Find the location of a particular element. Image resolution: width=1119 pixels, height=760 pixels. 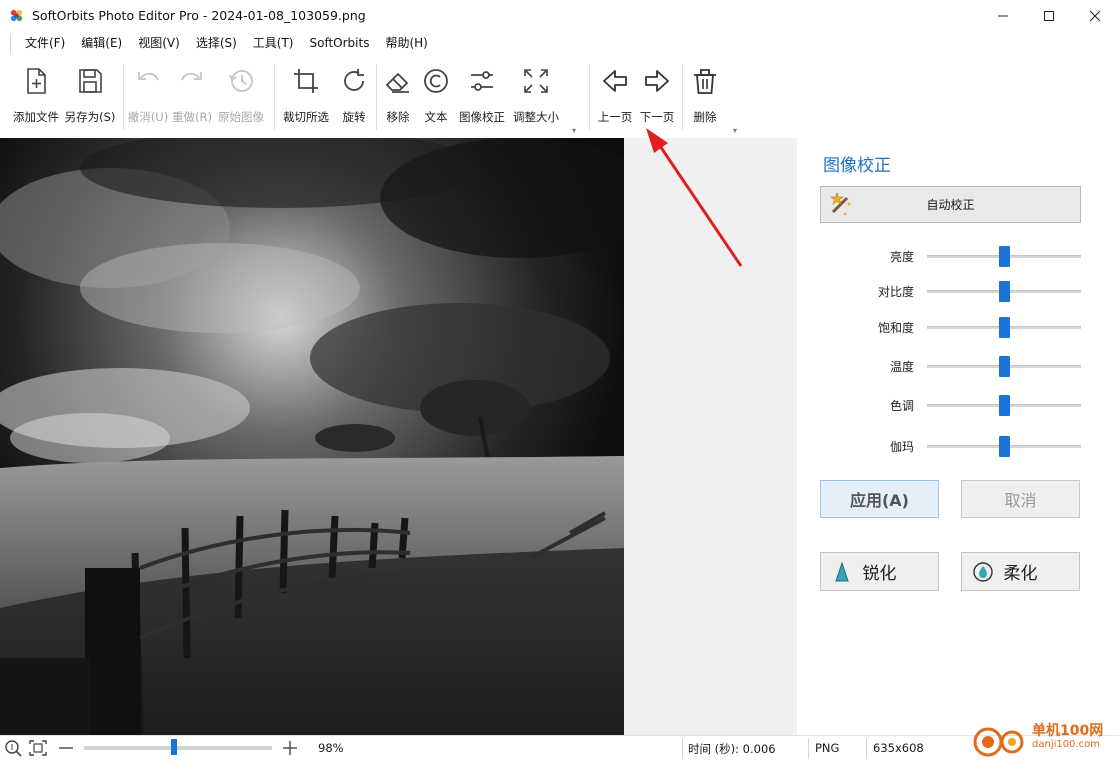

toolbar-group-tools: 移除 文本 图像校正 调整大小 is located at coordinates (471, 97).